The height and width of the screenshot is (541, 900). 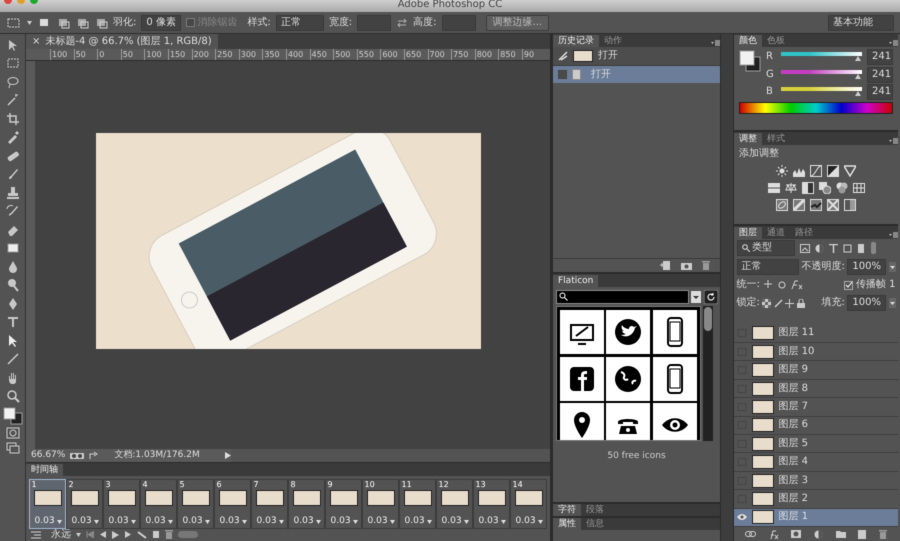 What do you see at coordinates (790, 188) in the screenshot?
I see `balance-scale-icon` at bounding box center [790, 188].